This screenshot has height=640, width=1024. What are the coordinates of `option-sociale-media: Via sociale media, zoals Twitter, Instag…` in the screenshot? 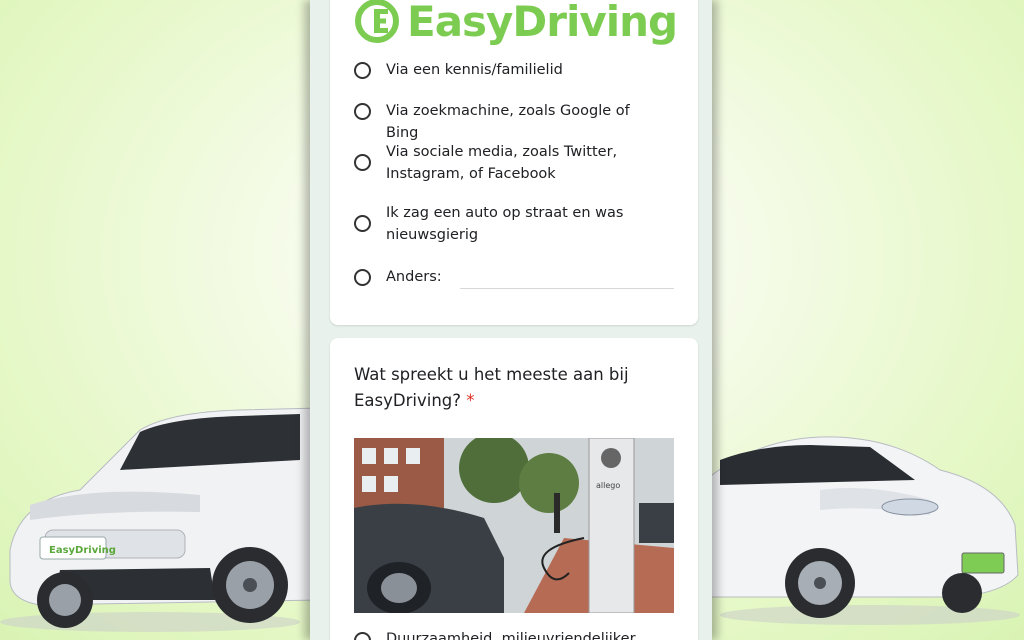 It's located at (490, 164).